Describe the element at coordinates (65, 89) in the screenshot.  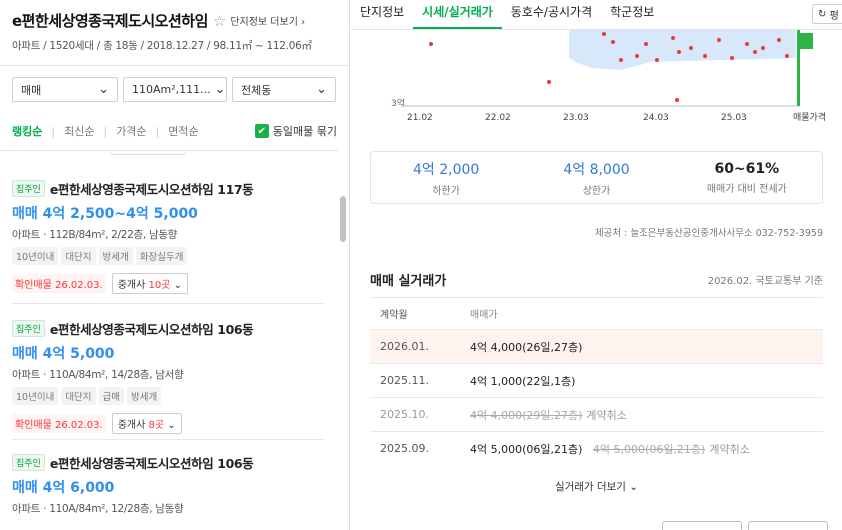
I see `trade-type-select: 매매 ⌄` at that location.